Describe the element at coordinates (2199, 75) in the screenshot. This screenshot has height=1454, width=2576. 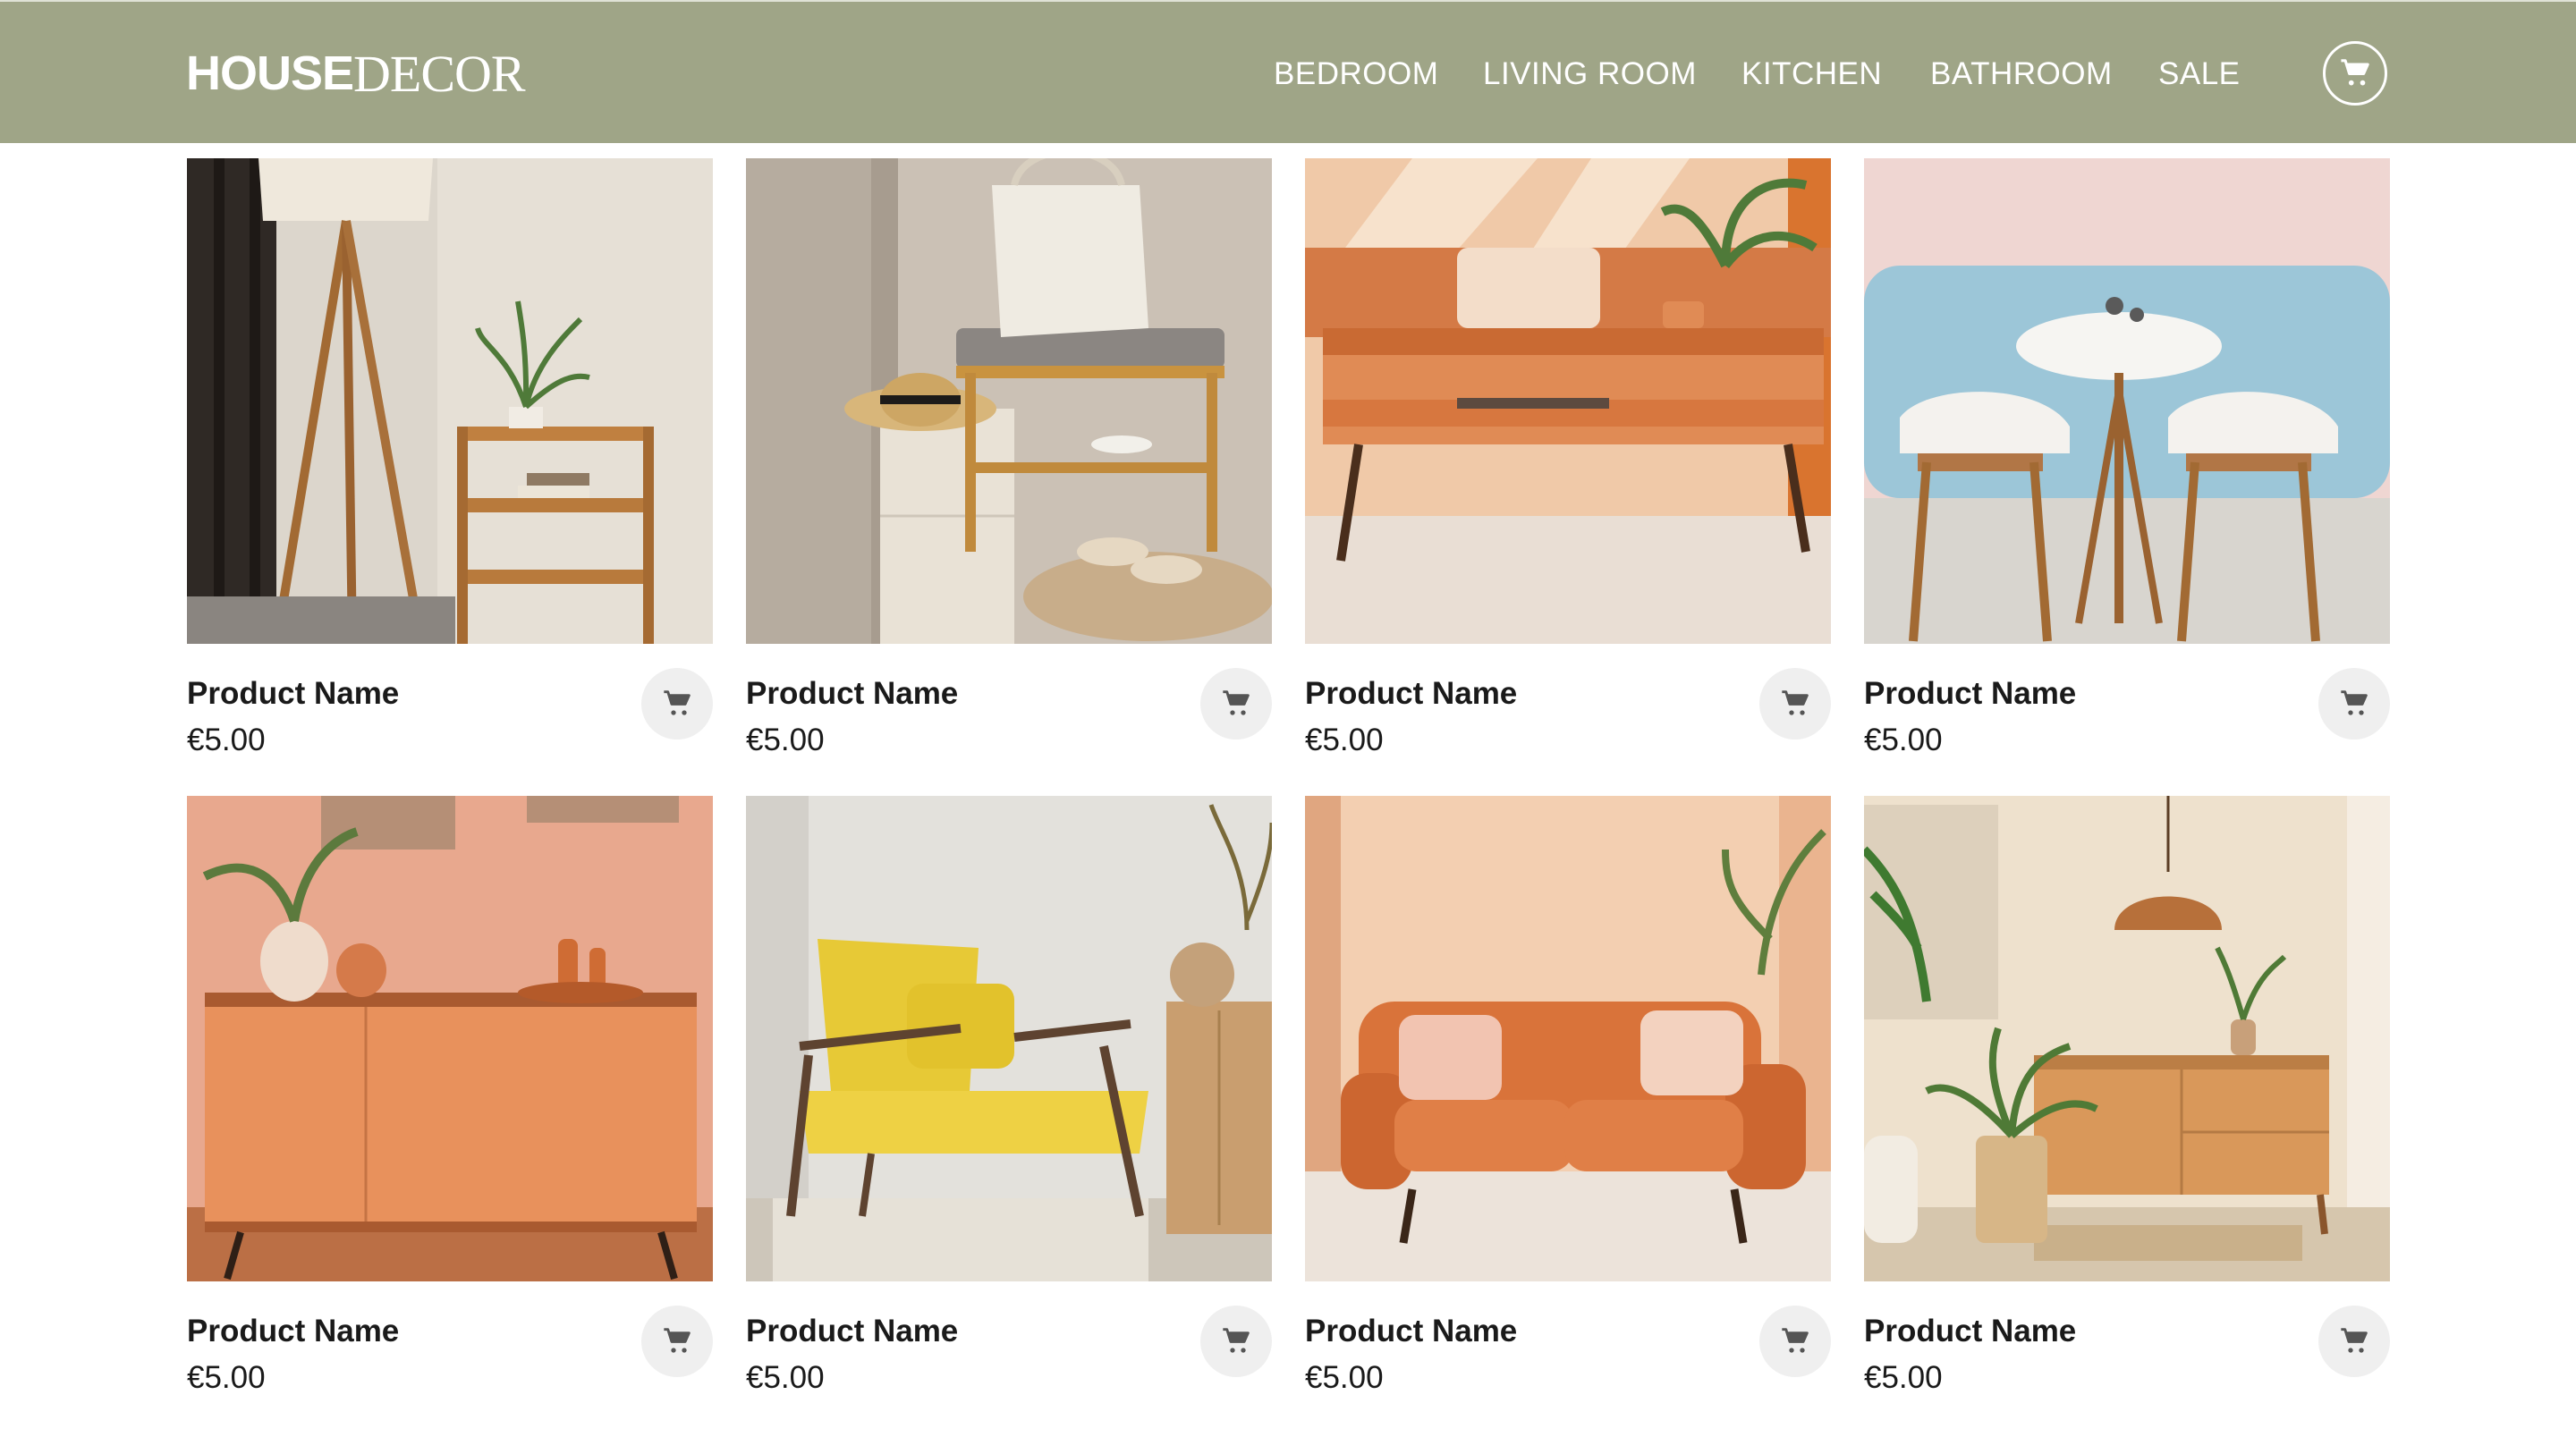
I see `nav-link-sale: SALE` at that location.